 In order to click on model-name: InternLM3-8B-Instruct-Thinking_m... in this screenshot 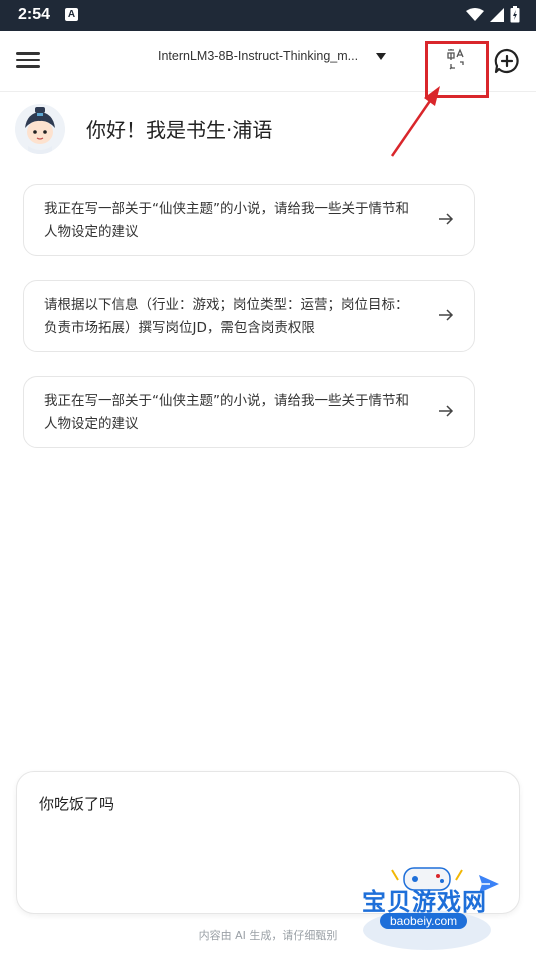, I will do `click(258, 56)`.